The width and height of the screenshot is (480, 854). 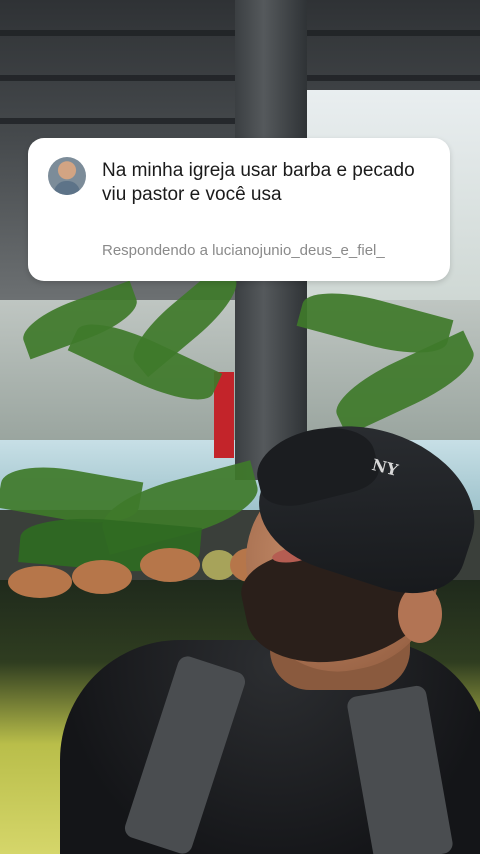 What do you see at coordinates (67, 188) in the screenshot?
I see `avatar-shirt` at bounding box center [67, 188].